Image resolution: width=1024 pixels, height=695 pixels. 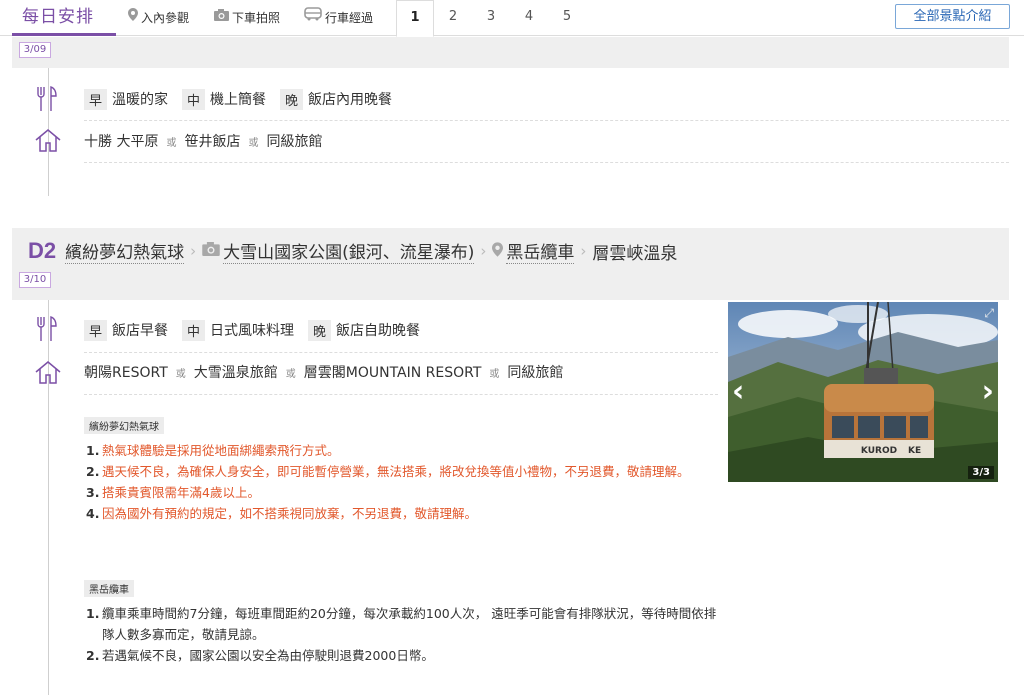 I want to click on route-stop: 層雲峽溫泉, so click(x=635, y=253).